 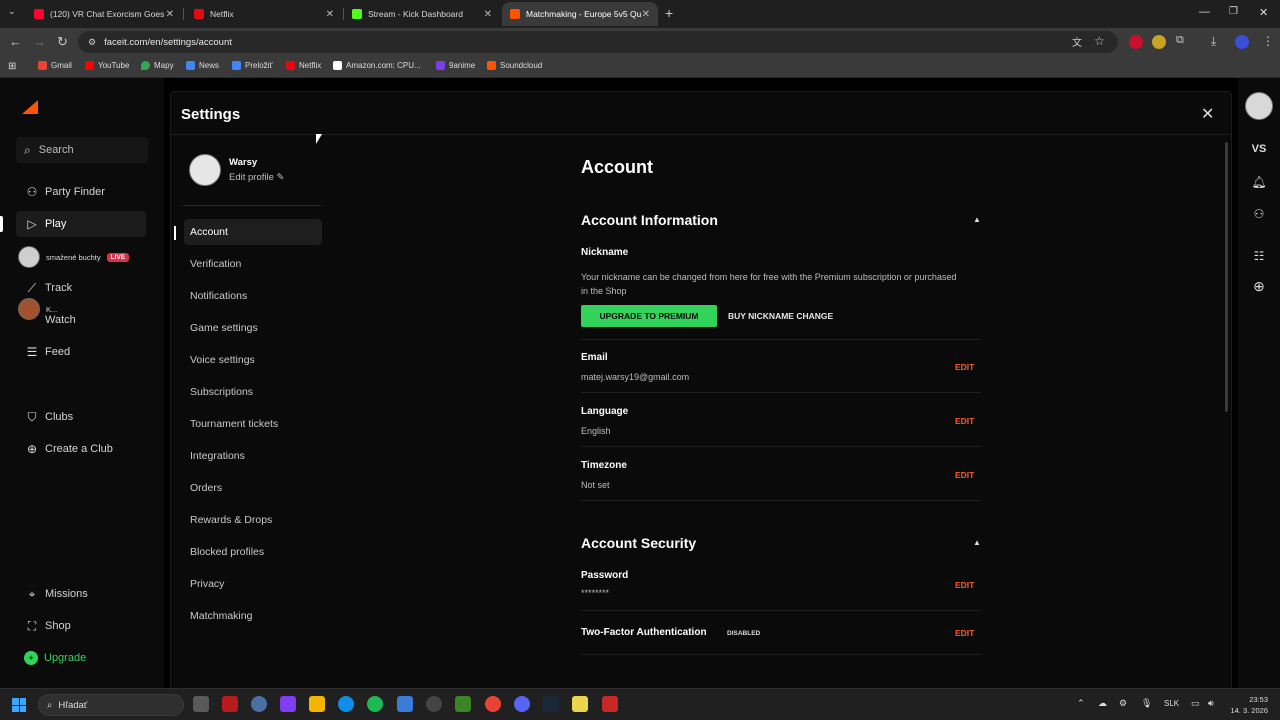 What do you see at coordinates (81, 224) in the screenshot?
I see `sidebar-item-play: ▷ Play` at bounding box center [81, 224].